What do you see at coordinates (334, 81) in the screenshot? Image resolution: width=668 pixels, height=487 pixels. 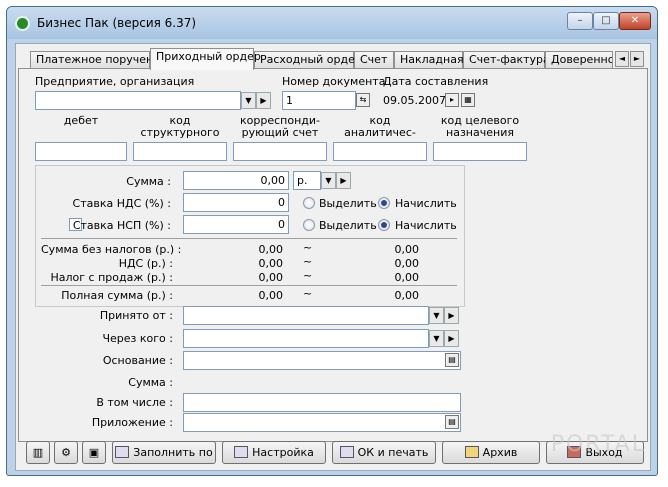 I see `docnum-label: Номер документа` at bounding box center [334, 81].